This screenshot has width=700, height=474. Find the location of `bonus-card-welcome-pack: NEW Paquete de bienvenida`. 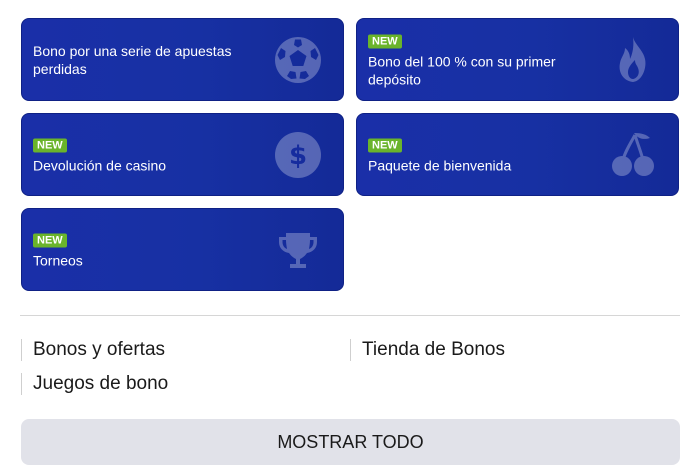

bonus-card-welcome-pack: NEW Paquete de bienvenida is located at coordinates (517, 154).